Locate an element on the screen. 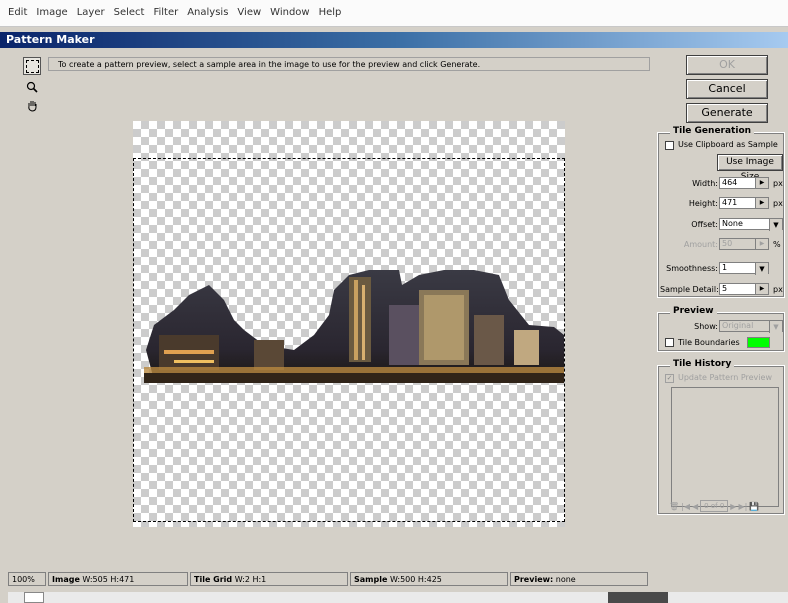 This screenshot has height=603, width=788. smoothness-select: 1 ▼ is located at coordinates (744, 268).